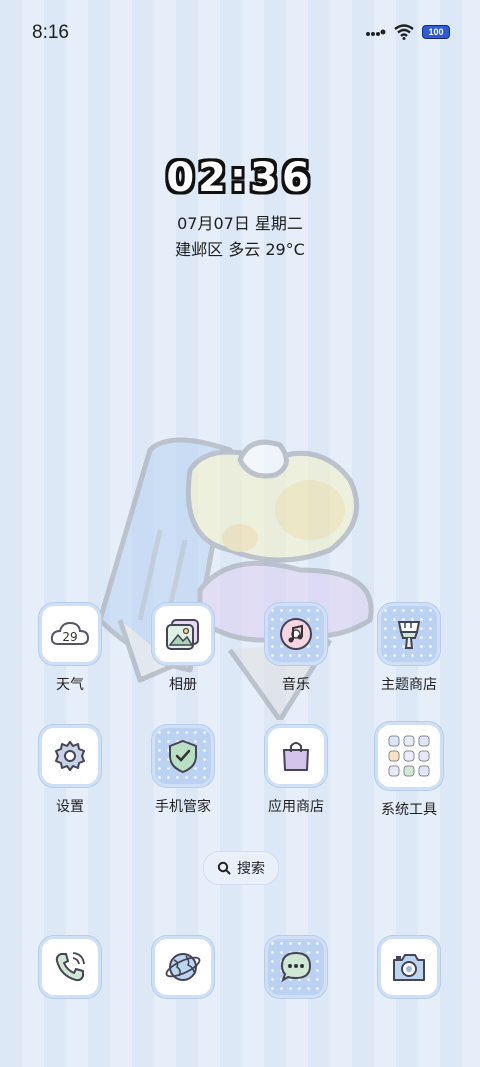 The height and width of the screenshot is (1067, 480). I want to click on weather-badge: 29, so click(69, 637).